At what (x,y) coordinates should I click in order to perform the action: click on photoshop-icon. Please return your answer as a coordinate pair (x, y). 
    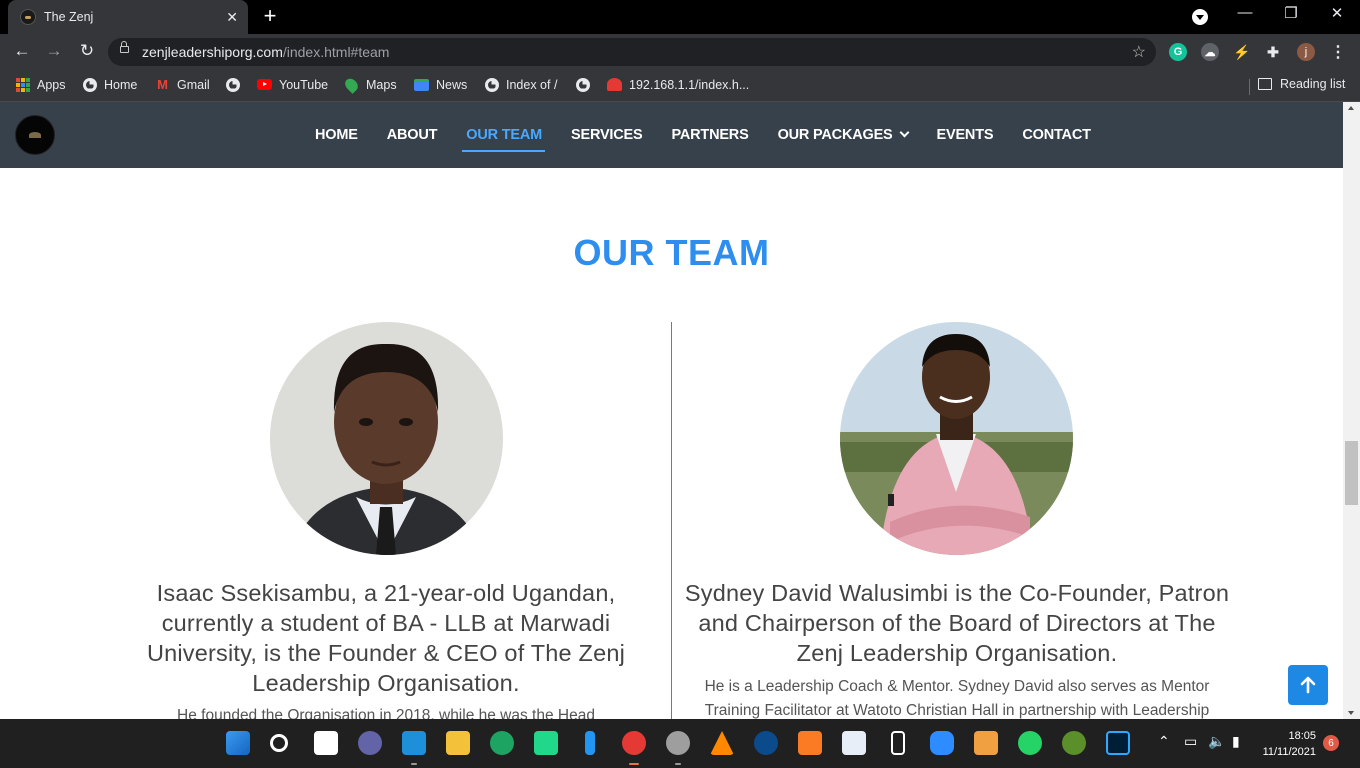
    Looking at the image, I should click on (1118, 743).